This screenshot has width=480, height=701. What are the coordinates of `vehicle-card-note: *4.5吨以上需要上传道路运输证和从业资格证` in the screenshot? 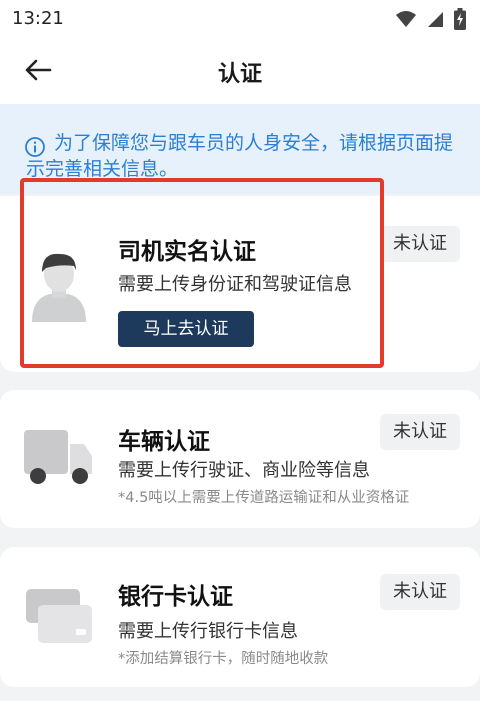 It's located at (264, 498).